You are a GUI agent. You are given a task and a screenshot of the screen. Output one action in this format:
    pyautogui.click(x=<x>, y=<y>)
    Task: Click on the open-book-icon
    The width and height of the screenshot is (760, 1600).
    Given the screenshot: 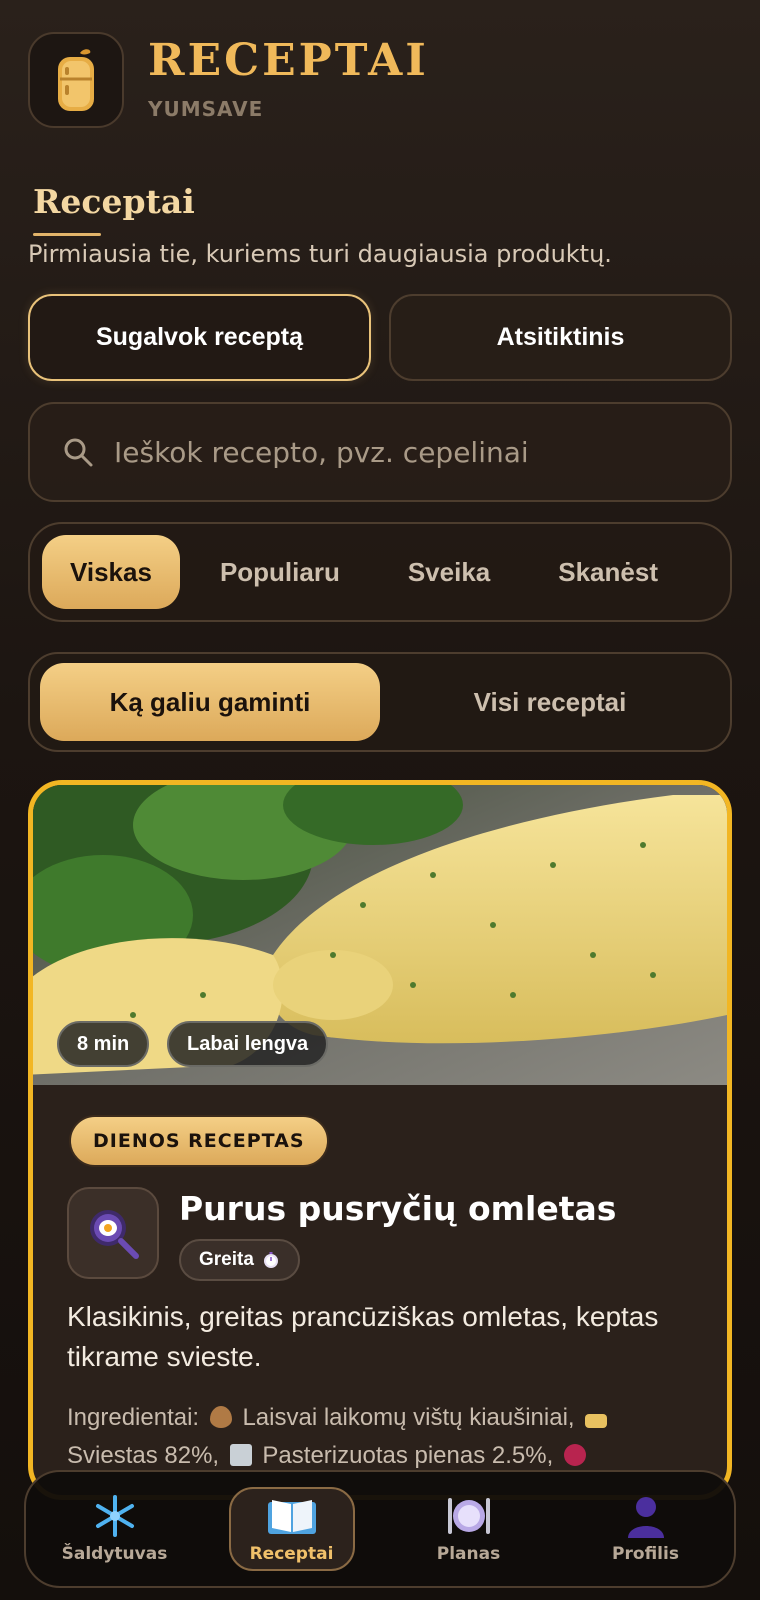 What is the action you would take?
    pyautogui.click(x=291, y=1517)
    